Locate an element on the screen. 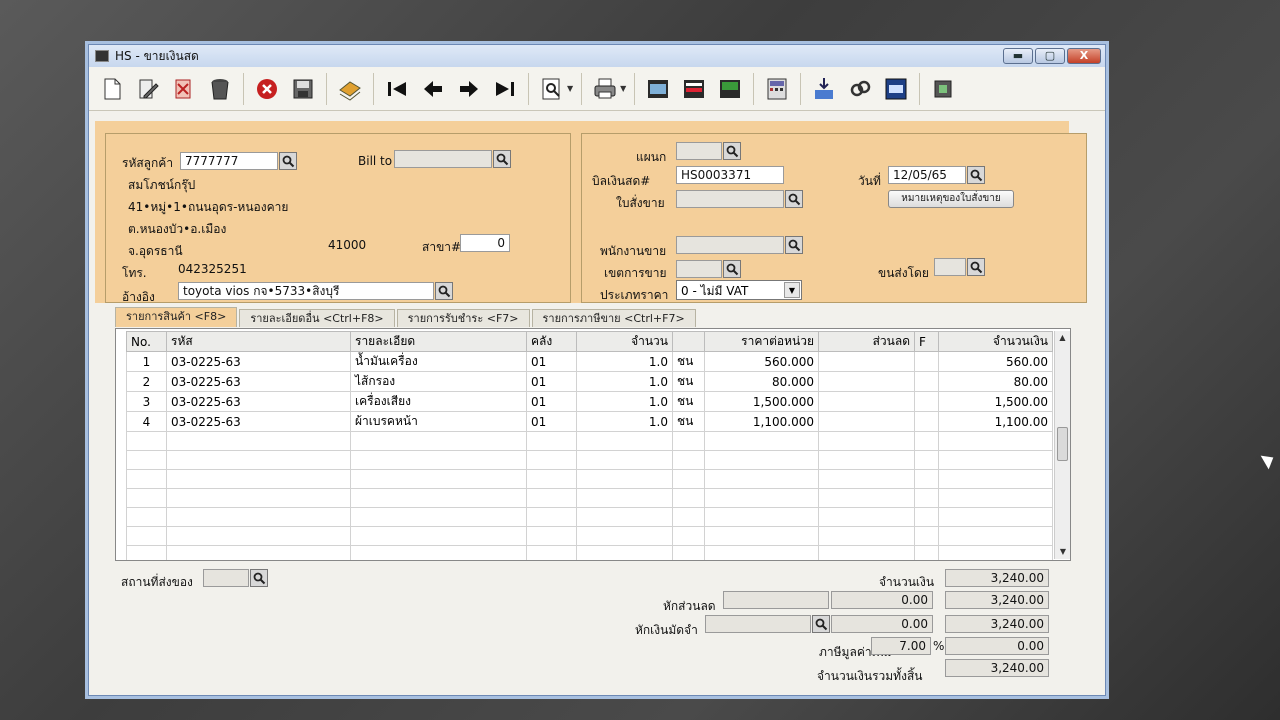  shipping-field is located at coordinates (950, 267).